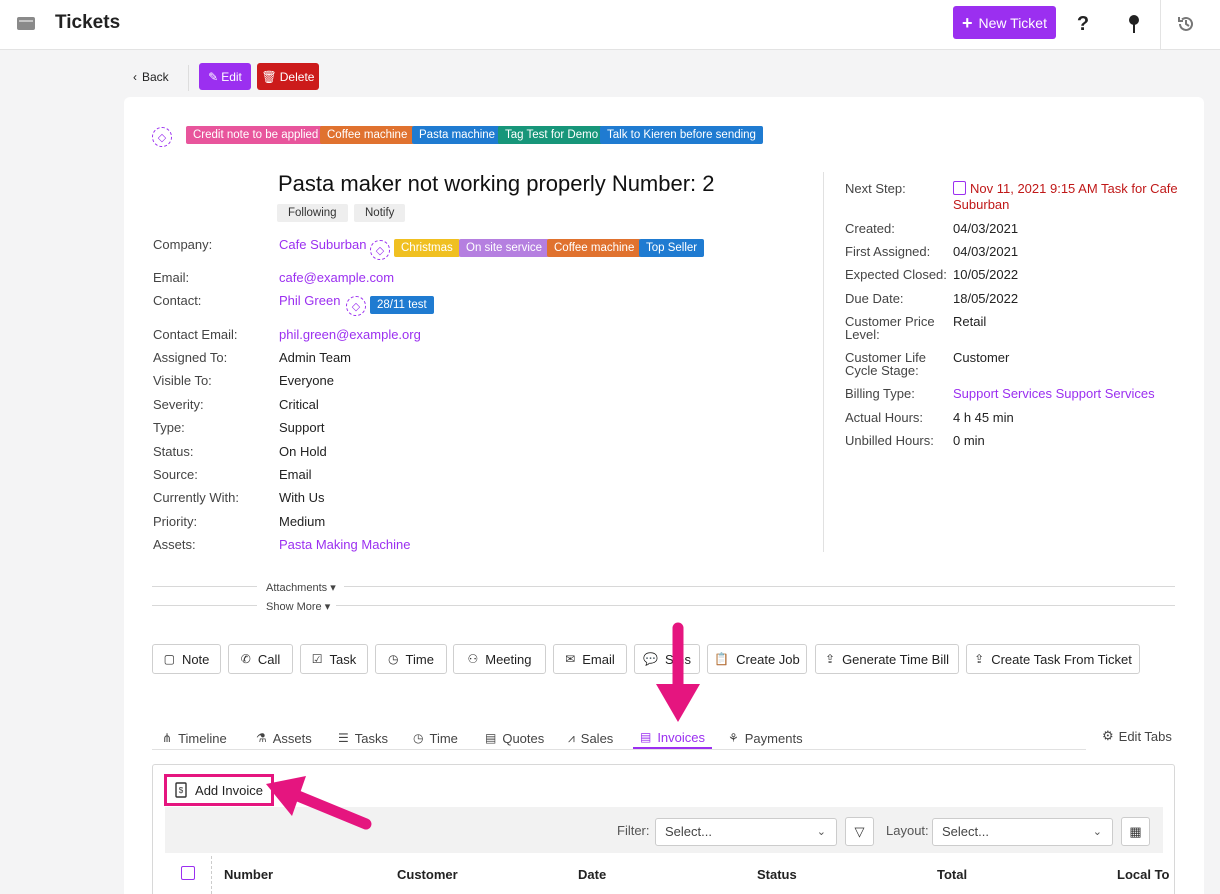 This screenshot has height=894, width=1220. I want to click on tab-label: Quotes, so click(523, 738).